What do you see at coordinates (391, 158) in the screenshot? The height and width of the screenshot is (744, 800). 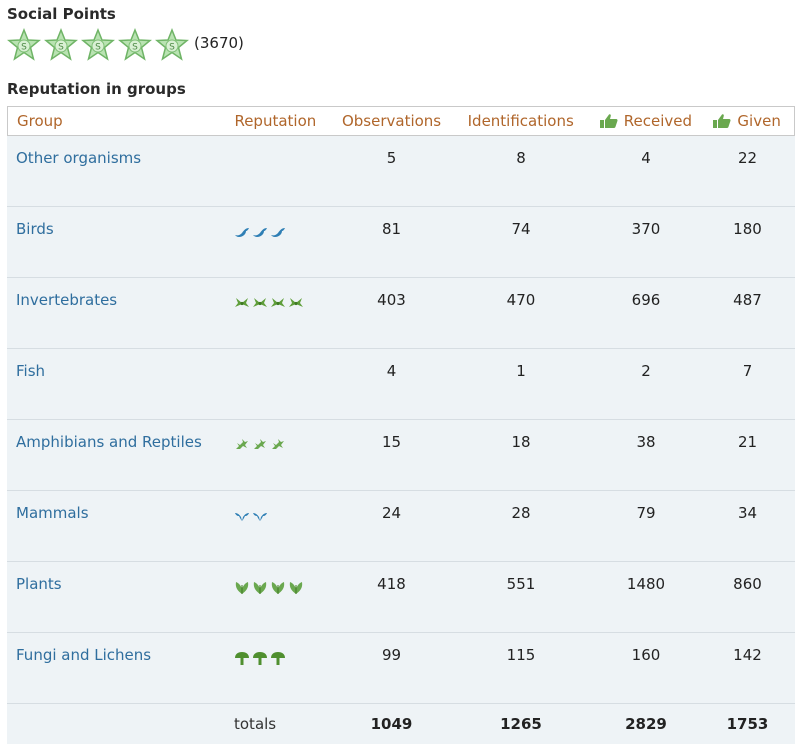 I see `observations-count: 5` at bounding box center [391, 158].